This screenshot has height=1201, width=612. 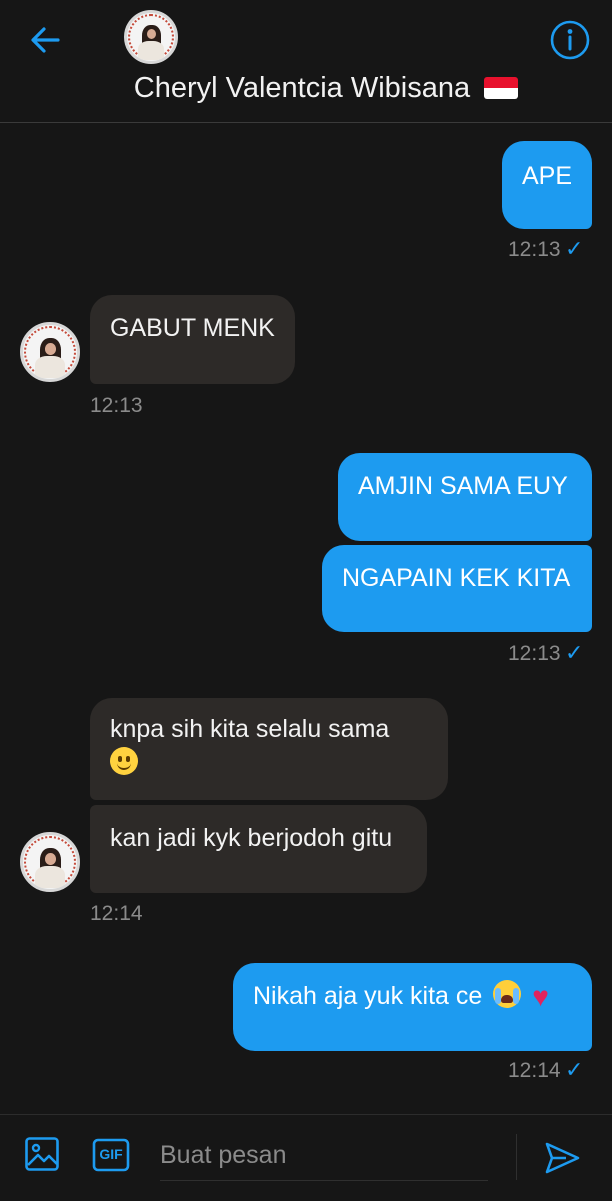 I want to click on message-meta: 12:14 ✓, so click(x=550, y=1071).